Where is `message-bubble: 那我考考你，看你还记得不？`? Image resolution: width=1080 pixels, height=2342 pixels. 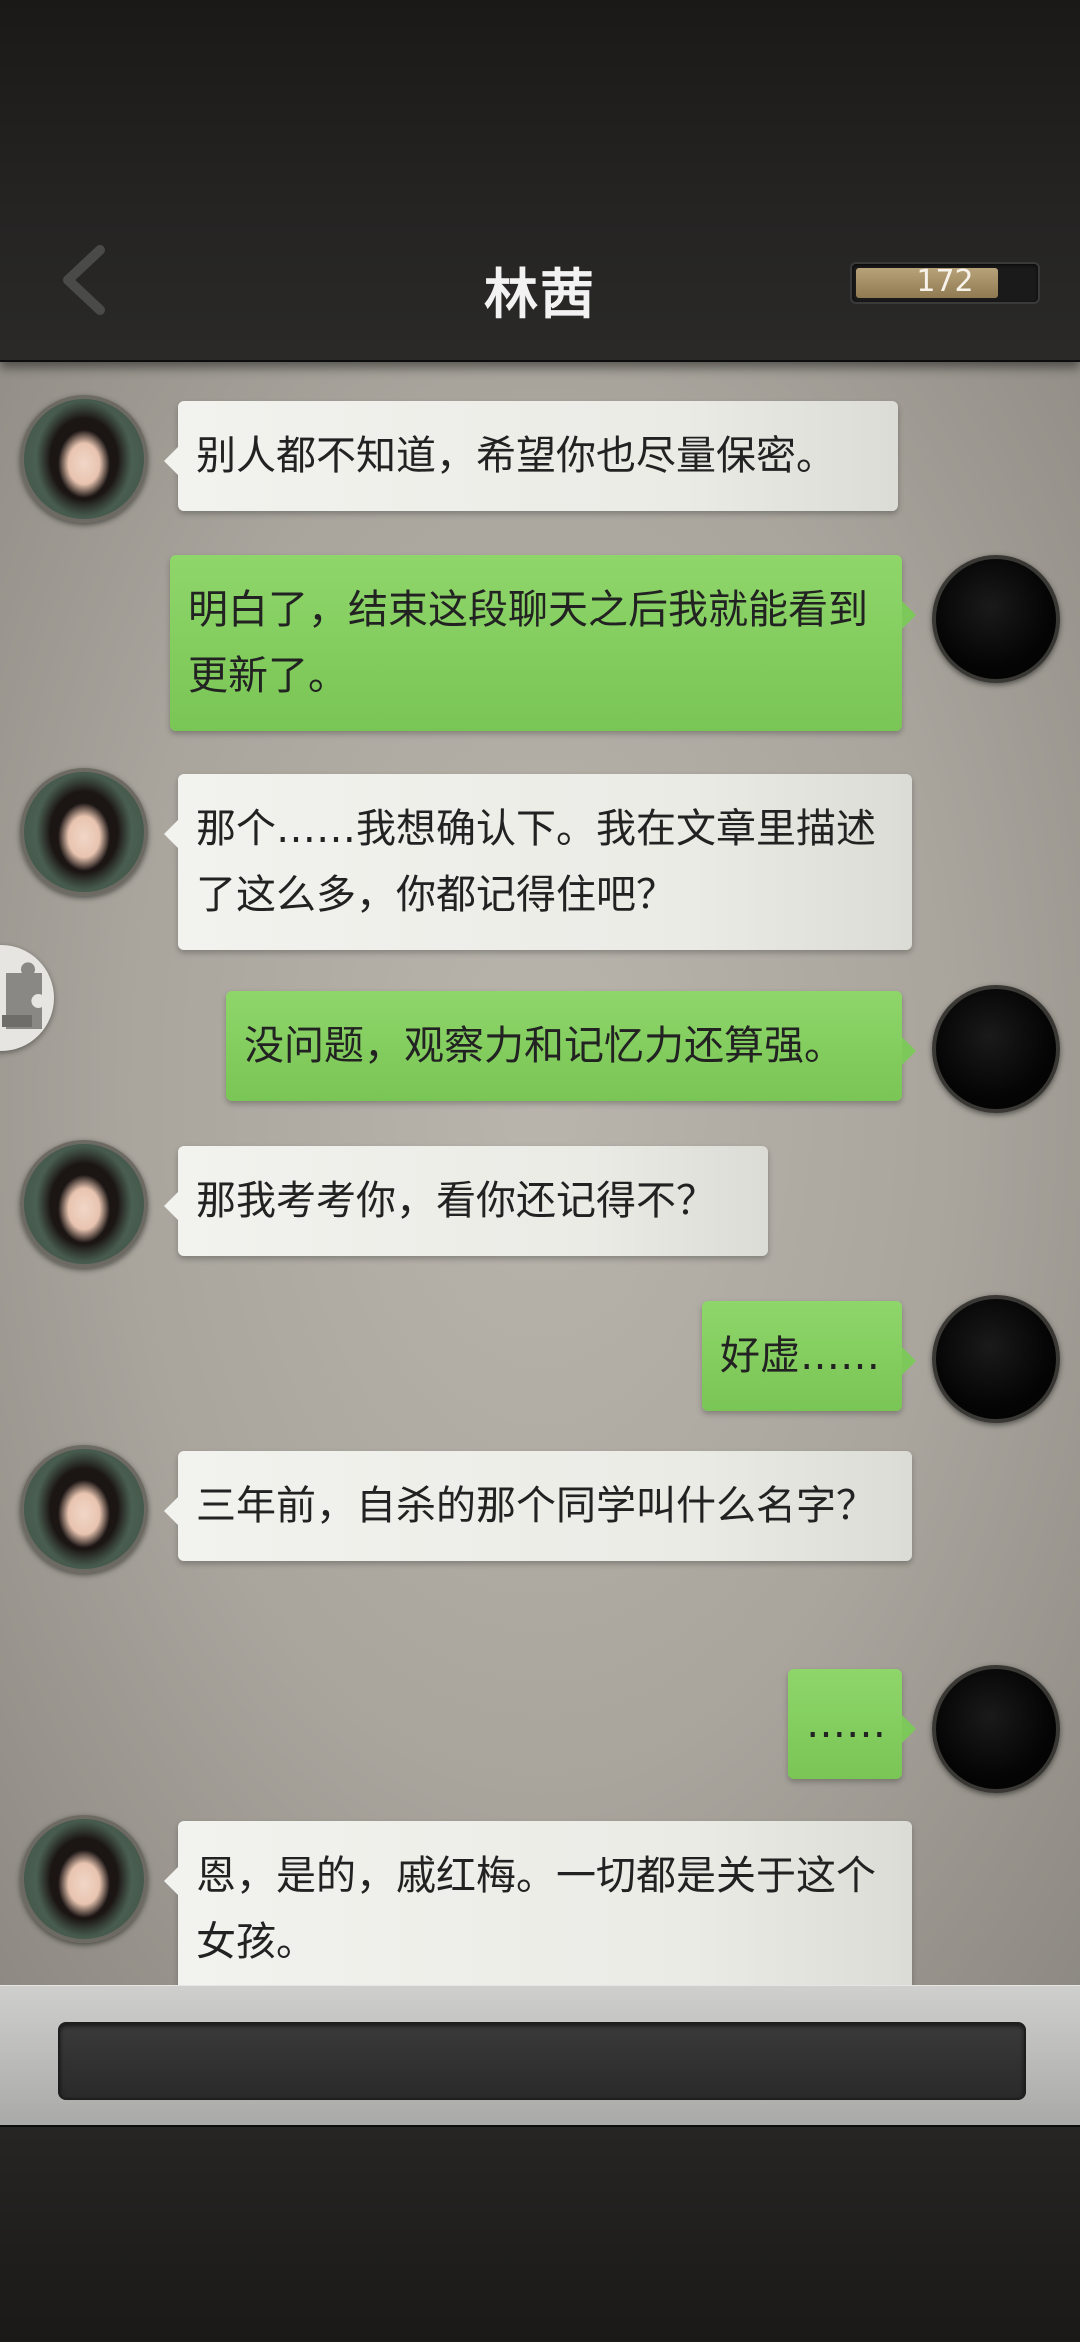
message-bubble: 那我考考你，看你还记得不？ is located at coordinates (466, 1201).